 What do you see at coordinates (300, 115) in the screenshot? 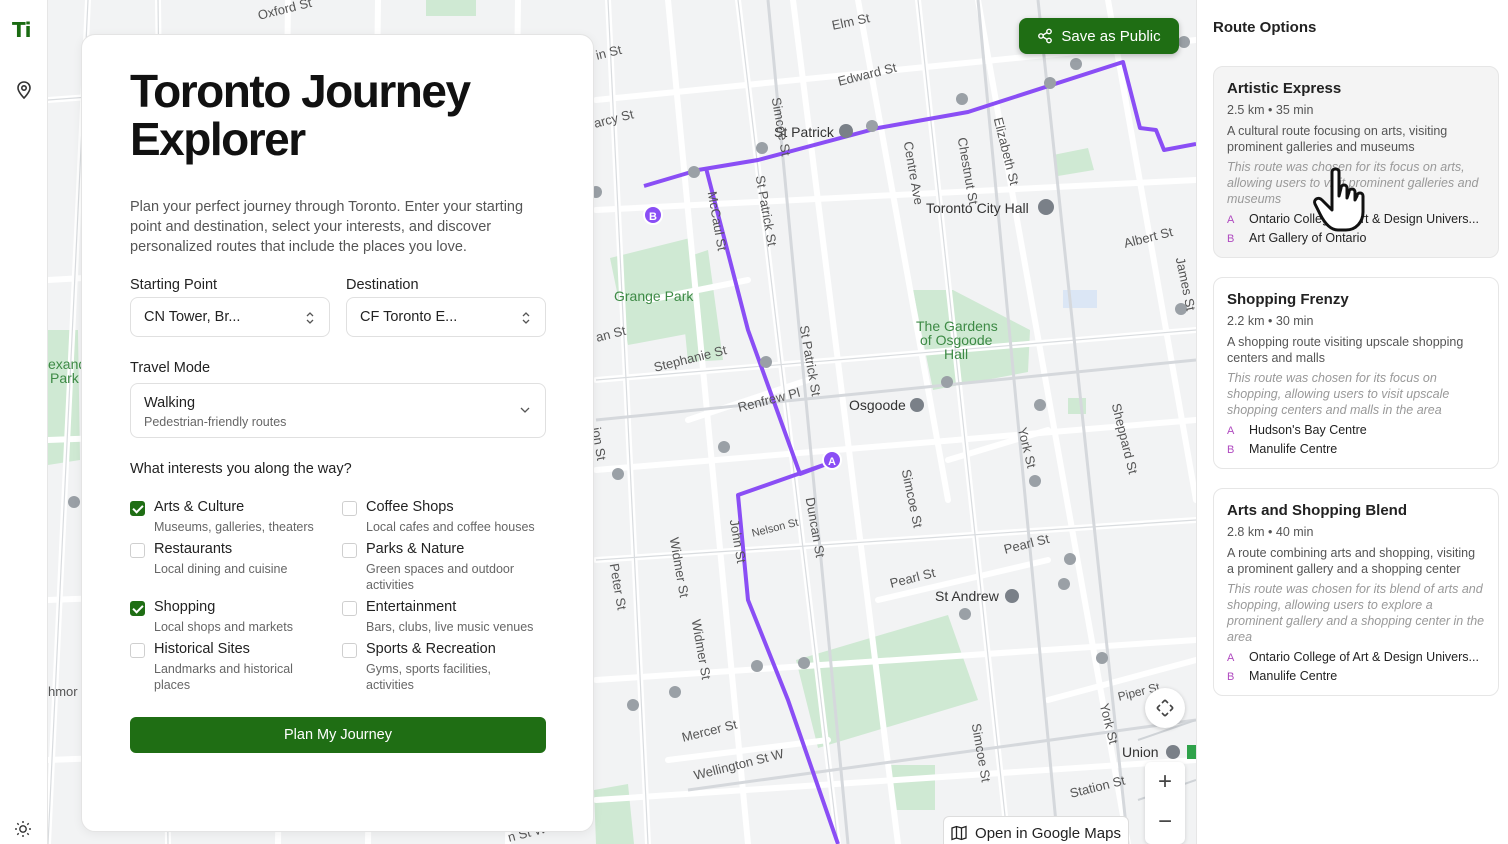
I see `page-title: Toronto Journey Explorer` at bounding box center [300, 115].